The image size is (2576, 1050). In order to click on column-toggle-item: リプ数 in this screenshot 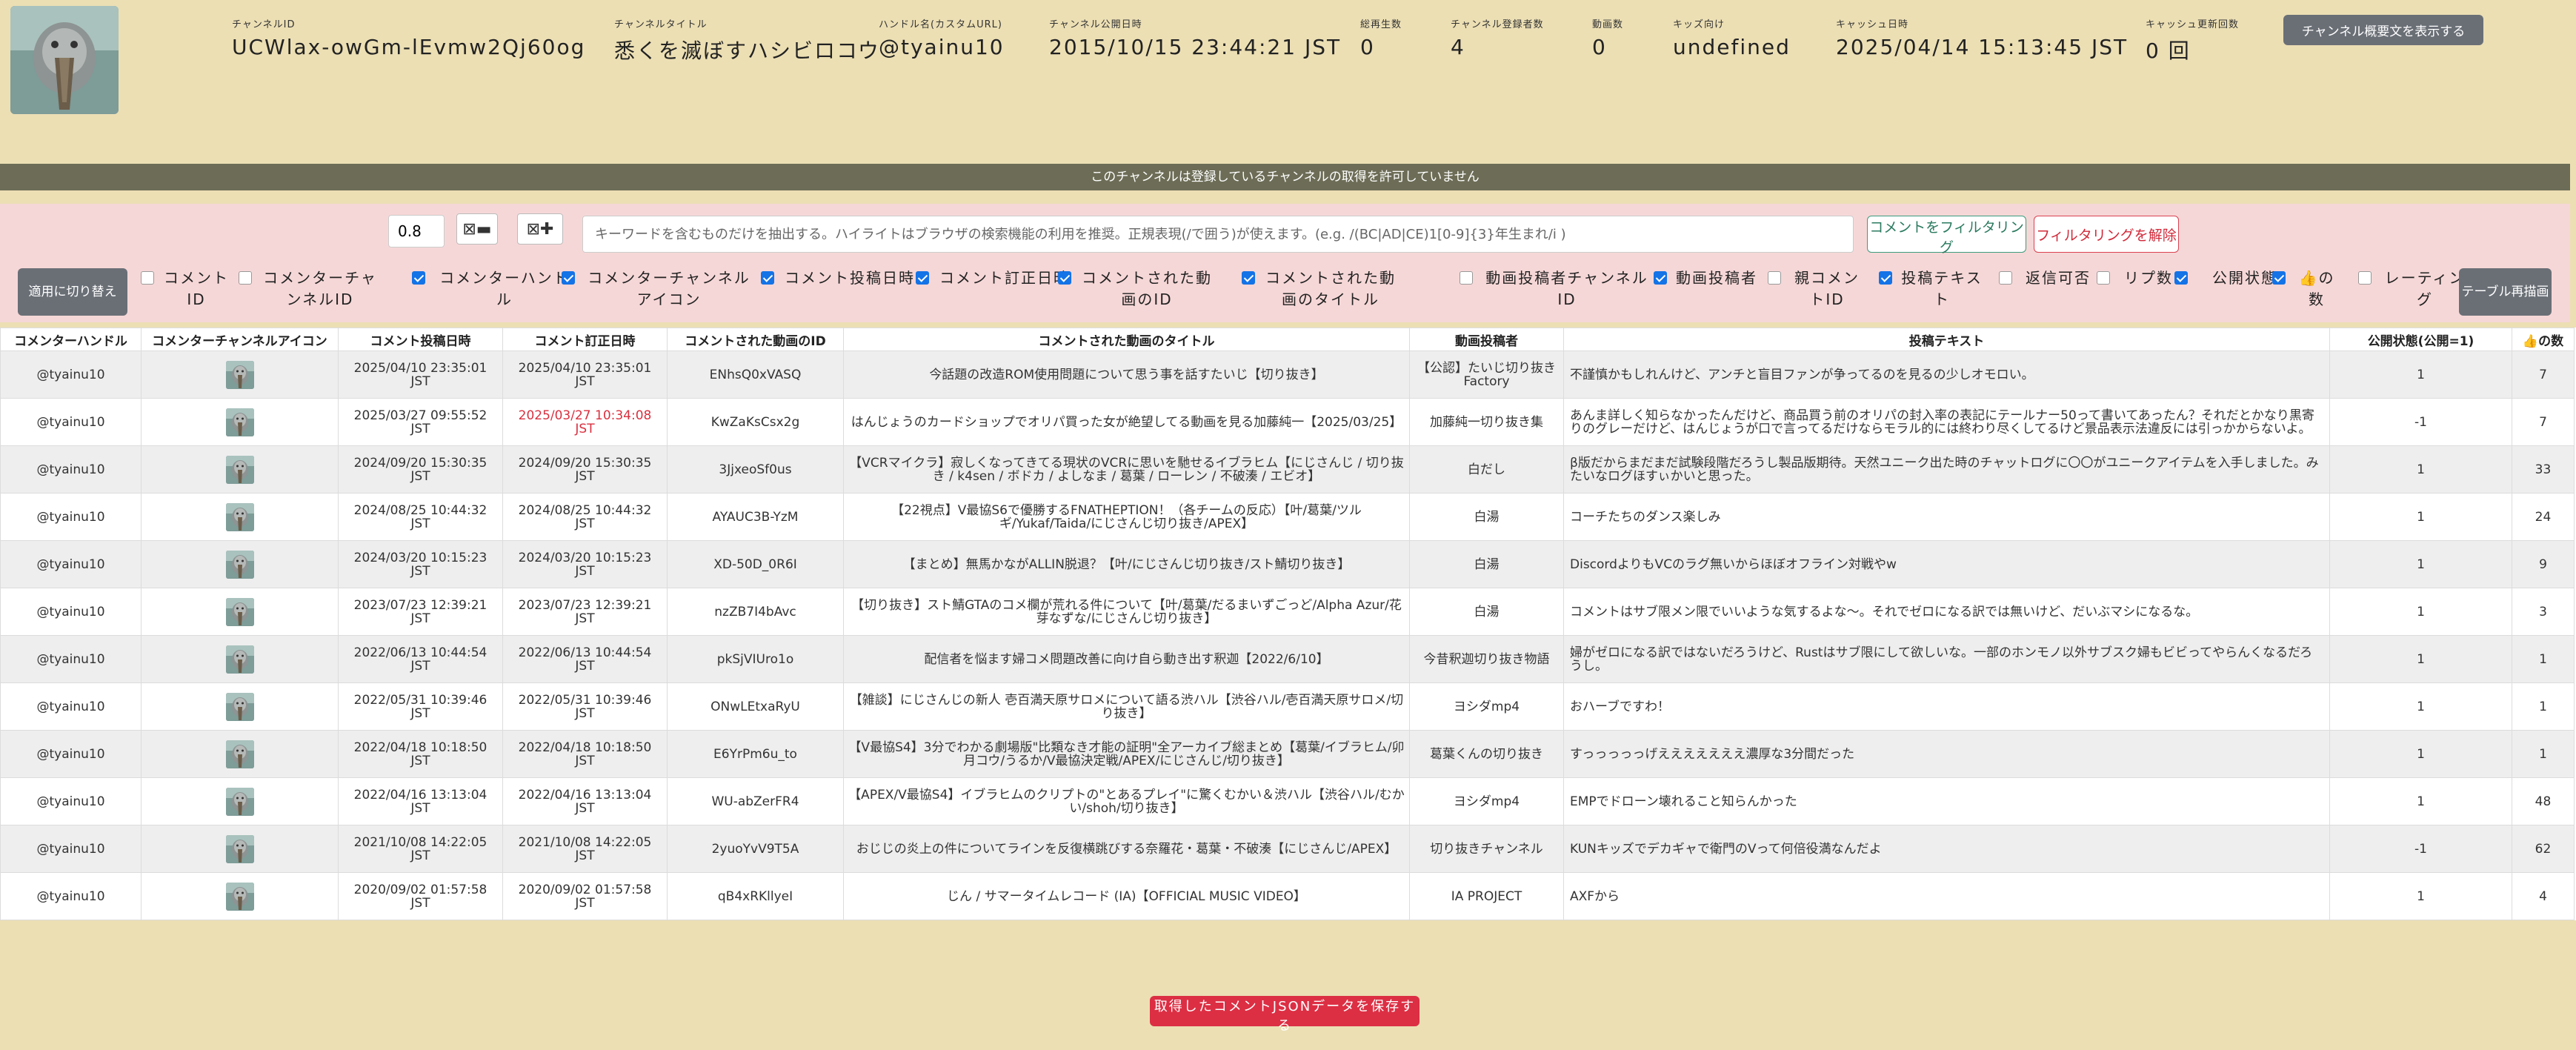, I will do `click(2137, 291)`.